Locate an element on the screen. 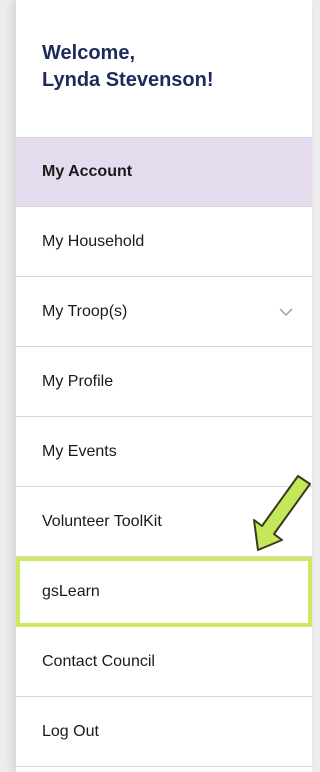 The height and width of the screenshot is (772, 320). menu-item-label: My Account is located at coordinates (87, 171).